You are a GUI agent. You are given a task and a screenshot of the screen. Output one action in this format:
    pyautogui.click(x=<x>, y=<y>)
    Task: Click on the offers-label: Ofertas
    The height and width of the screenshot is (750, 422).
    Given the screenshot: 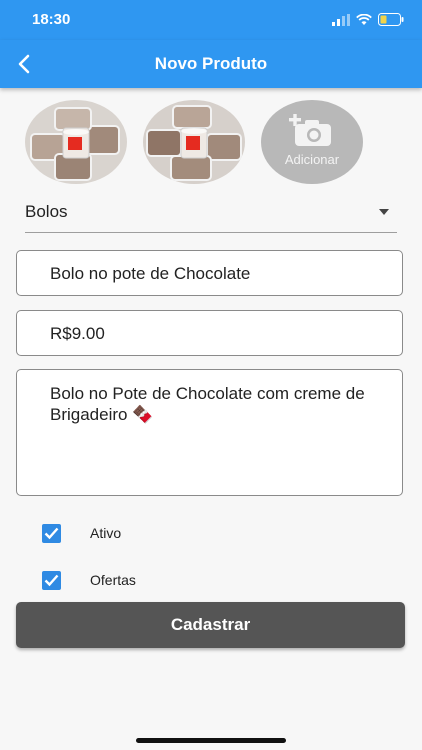 What is the action you would take?
    pyautogui.click(x=113, y=580)
    